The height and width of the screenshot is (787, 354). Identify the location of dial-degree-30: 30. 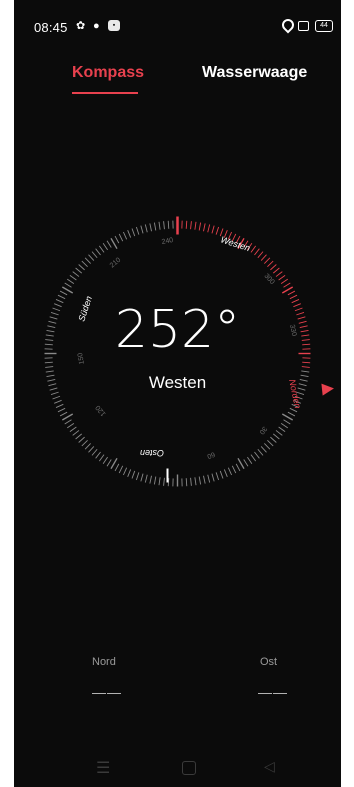
(263, 430).